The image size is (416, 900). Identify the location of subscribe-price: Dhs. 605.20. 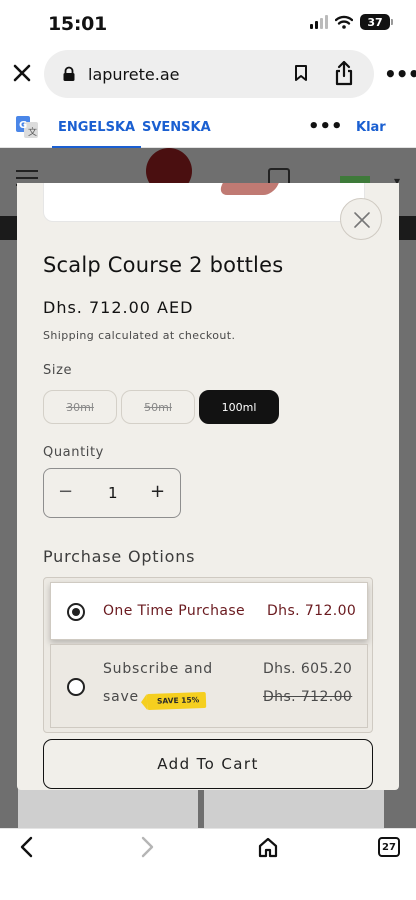
(308, 669).